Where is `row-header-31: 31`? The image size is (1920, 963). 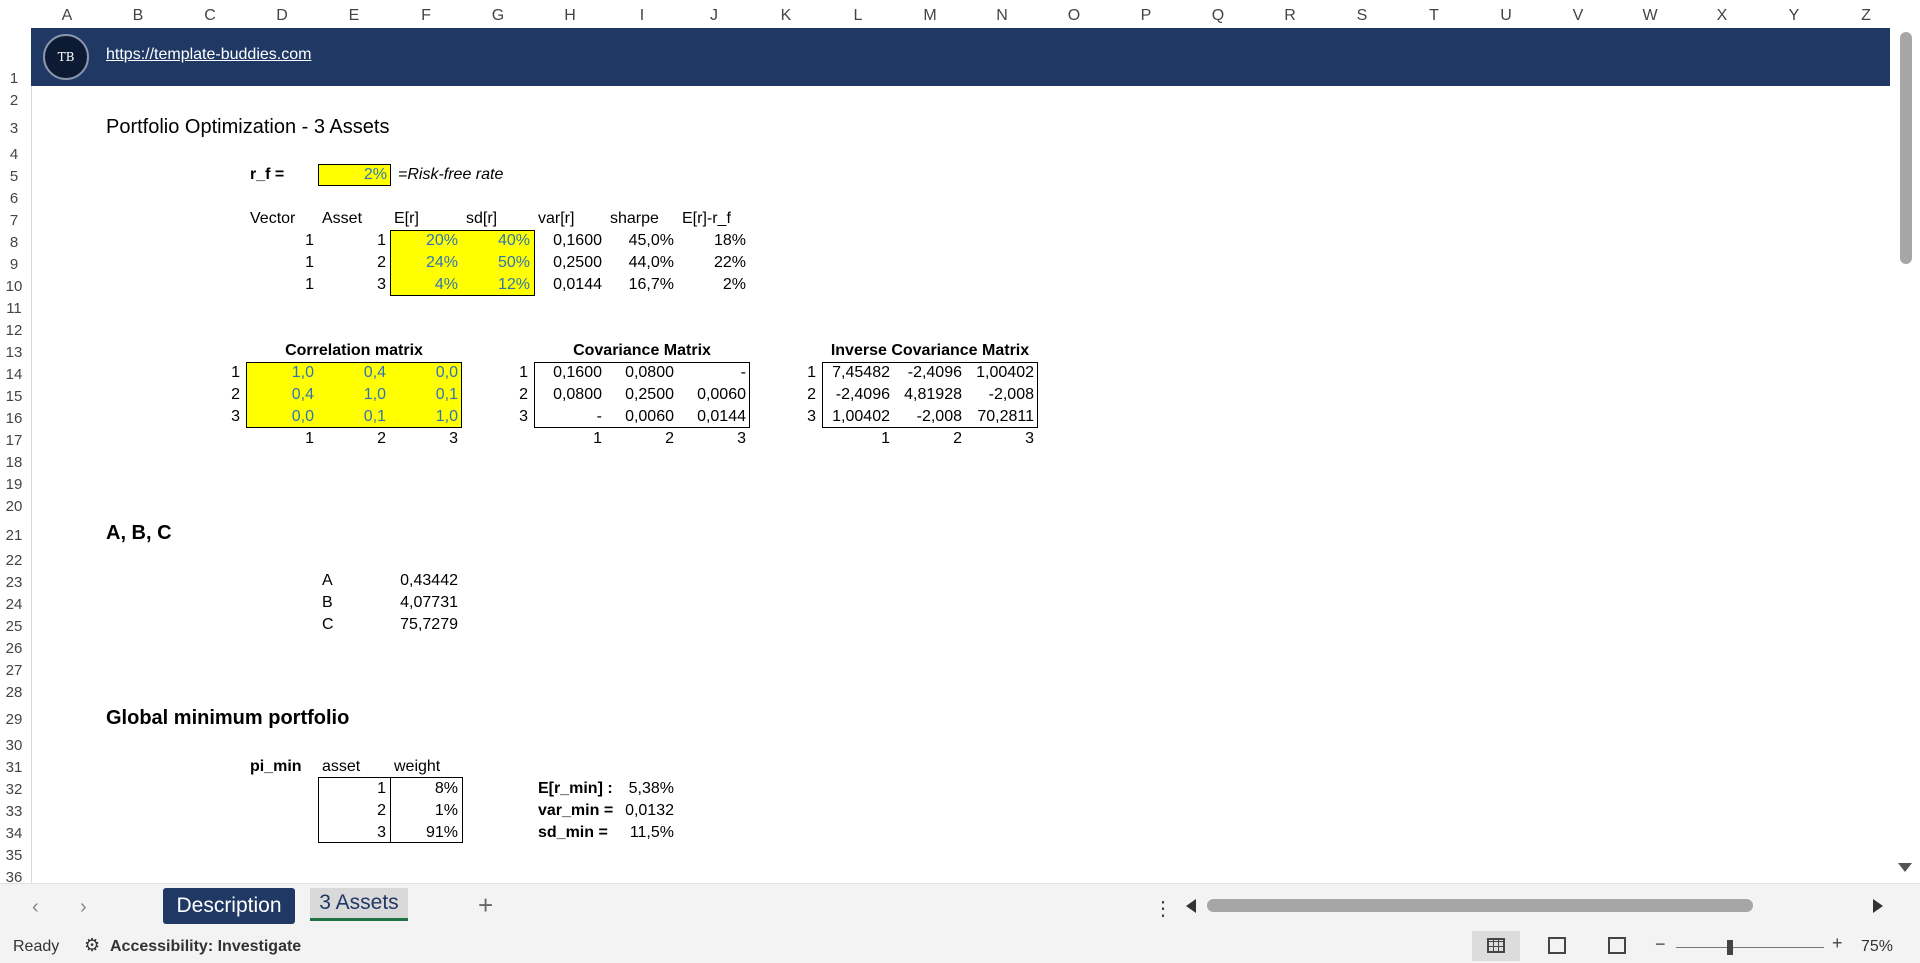 row-header-31: 31 is located at coordinates (14, 767).